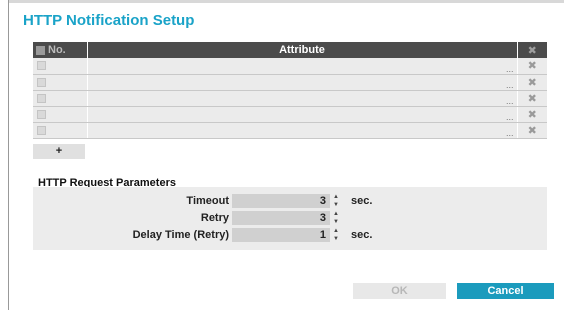 The image size is (564, 310). I want to click on param-row-retry: Retry 3 ▲ ▼, so click(290, 218).